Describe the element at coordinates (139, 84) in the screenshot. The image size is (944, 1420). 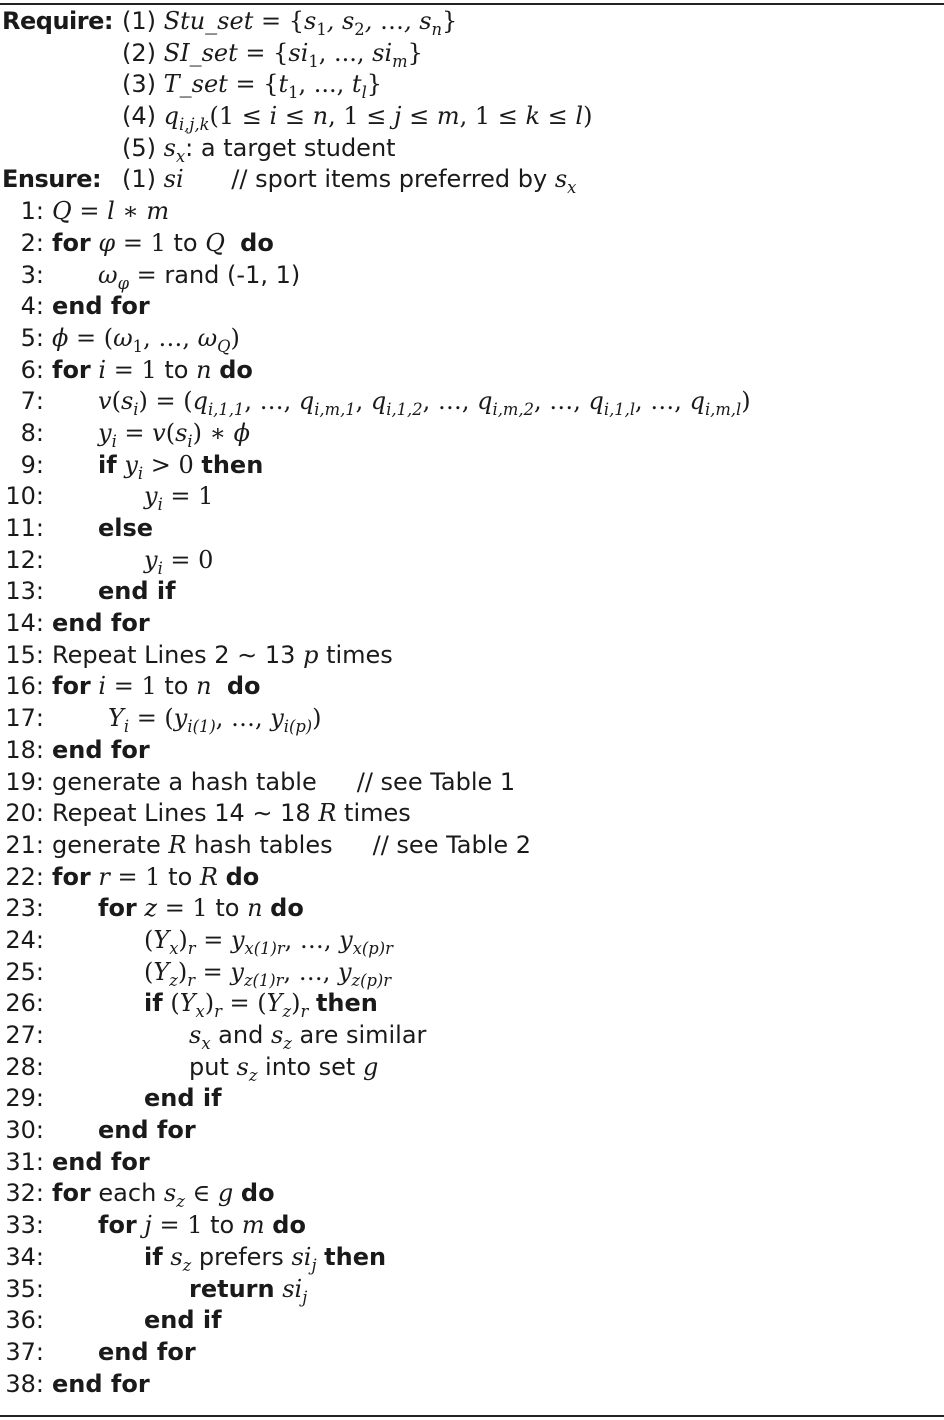
I see `require-num: (3)` at that location.